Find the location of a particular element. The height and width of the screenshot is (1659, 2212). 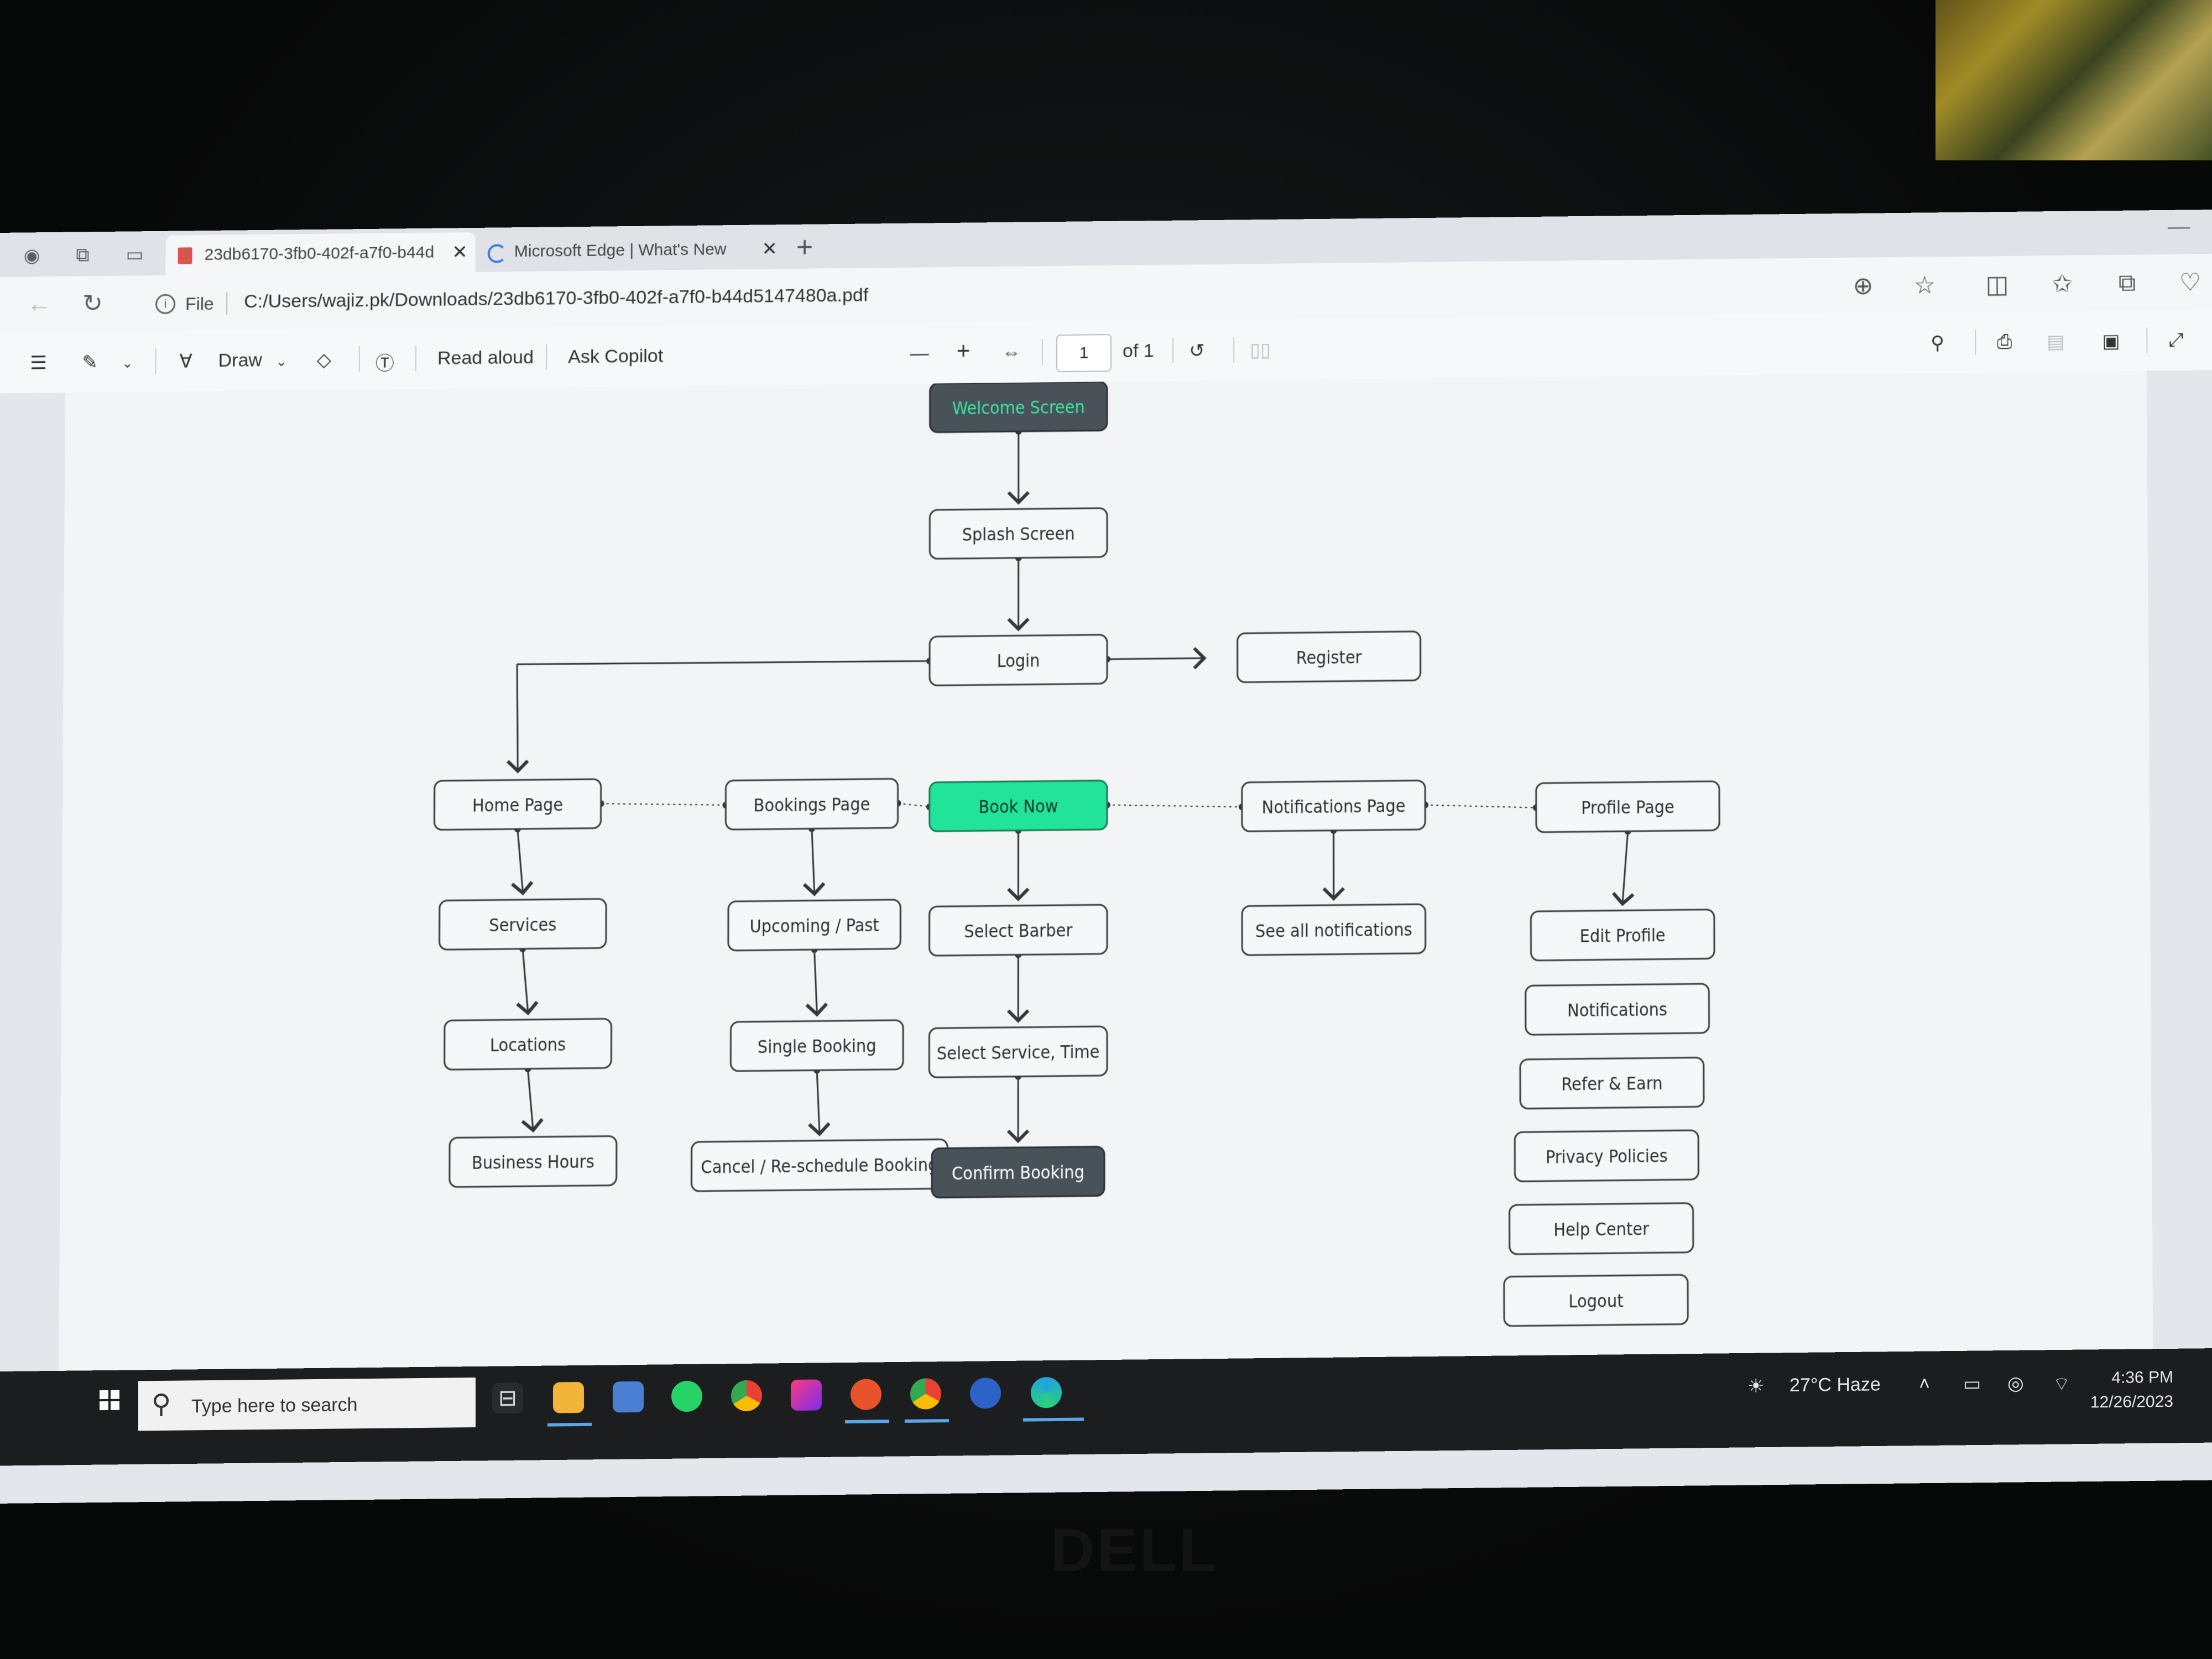

task-view-icon: ⊟ is located at coordinates (508, 1399).